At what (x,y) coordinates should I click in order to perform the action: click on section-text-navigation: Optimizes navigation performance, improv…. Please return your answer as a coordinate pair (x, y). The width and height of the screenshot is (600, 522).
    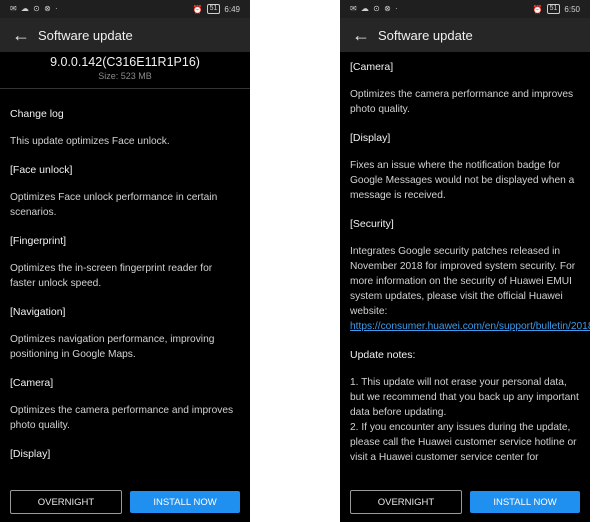
    Looking at the image, I should click on (112, 347).